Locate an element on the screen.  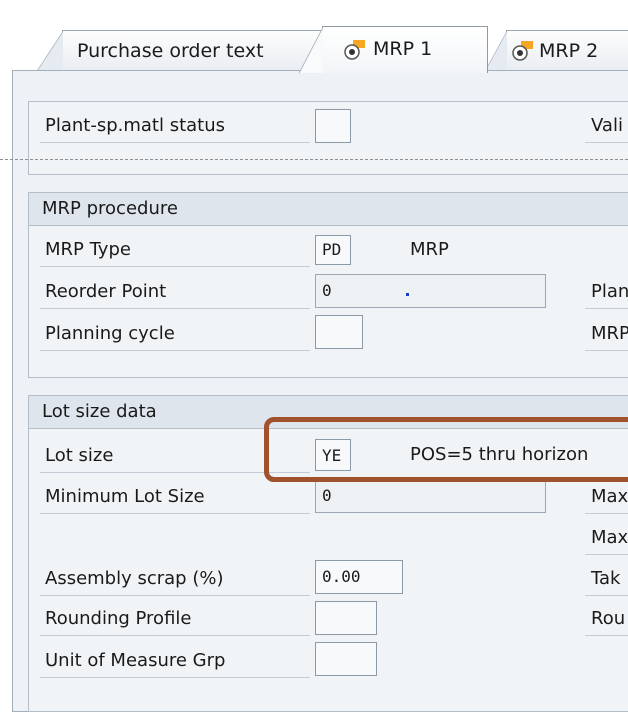
tab-label: MRP 1 is located at coordinates (403, 49).